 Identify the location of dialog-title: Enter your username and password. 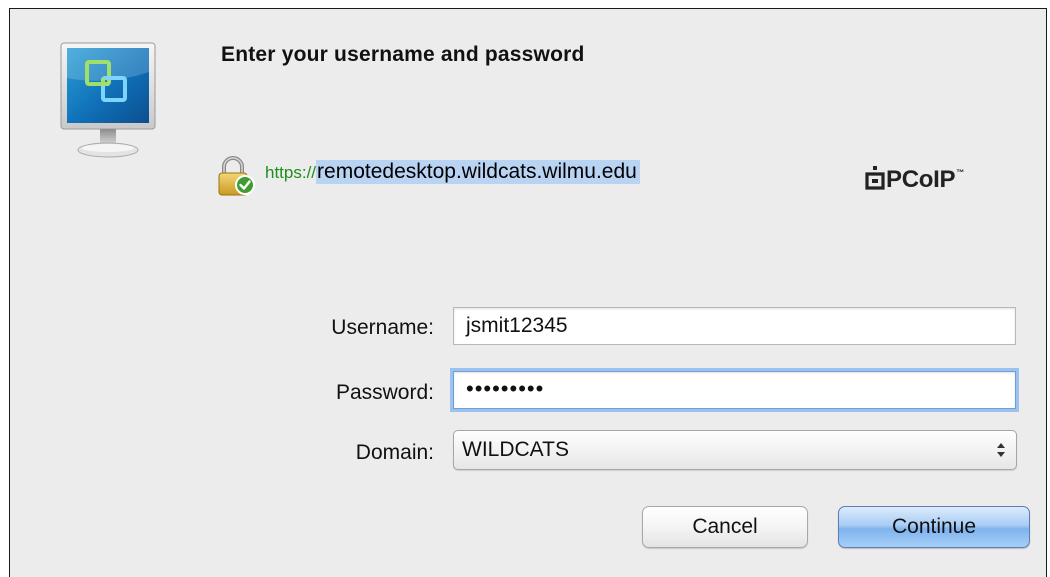
(403, 54).